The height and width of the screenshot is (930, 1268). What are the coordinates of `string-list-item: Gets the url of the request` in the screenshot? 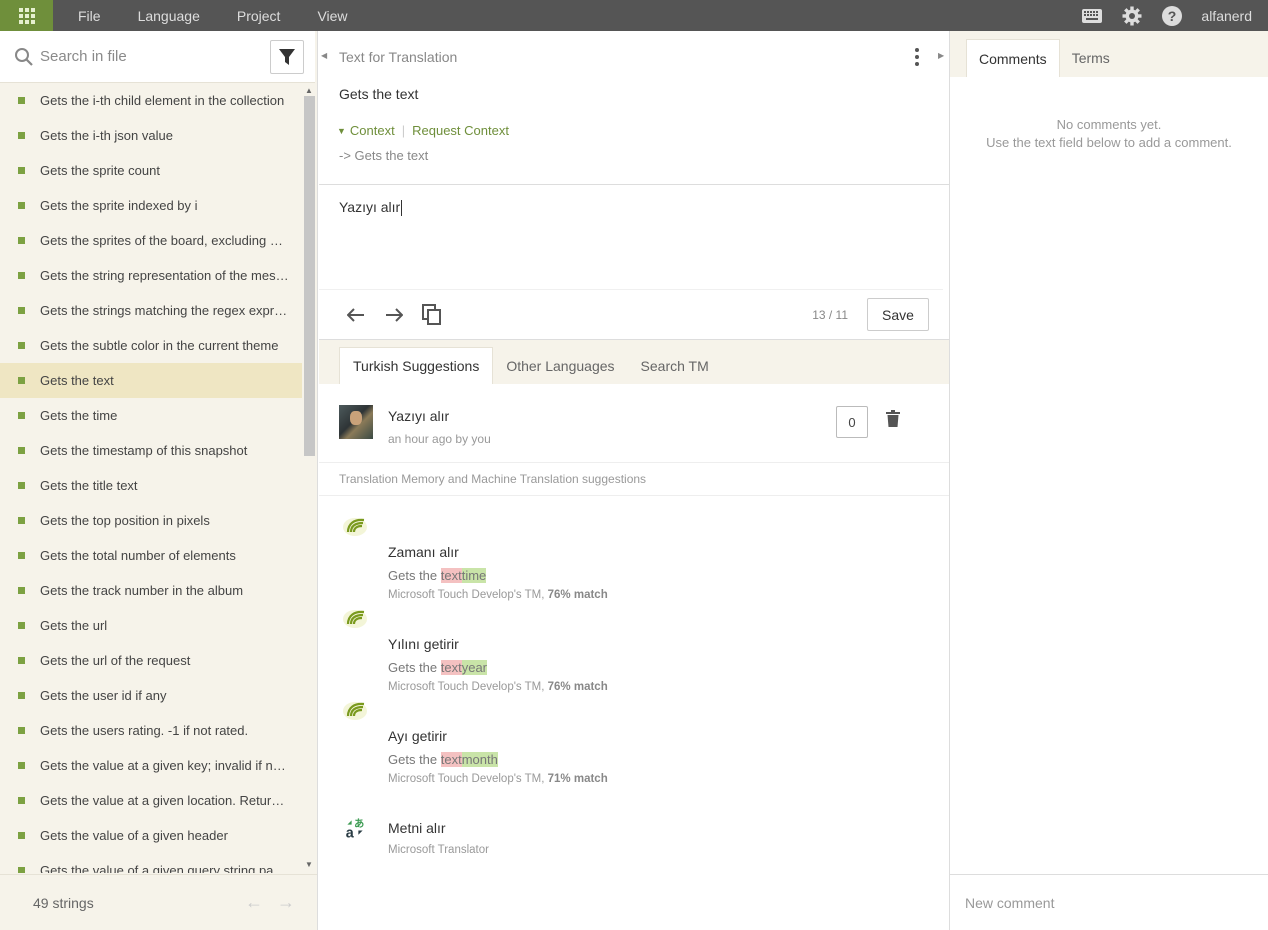 It's located at (151, 660).